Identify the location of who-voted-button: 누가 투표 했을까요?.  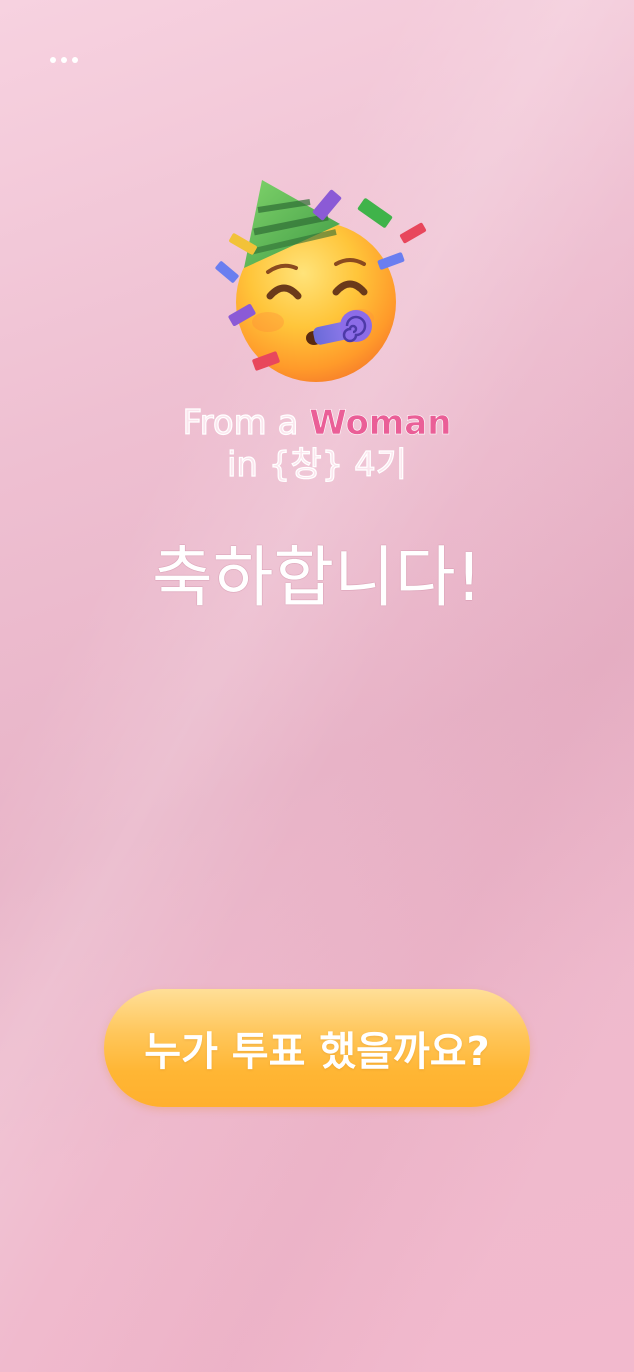
(317, 1048).